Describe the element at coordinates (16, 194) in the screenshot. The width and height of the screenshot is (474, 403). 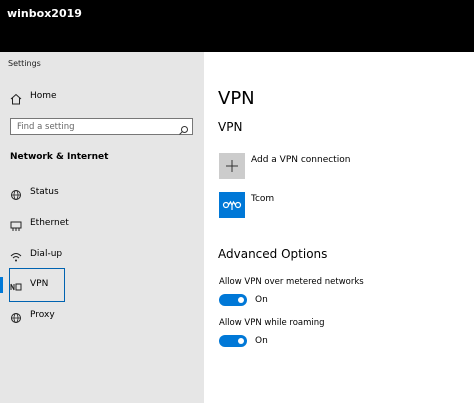
I see `globe-status-icon` at that location.